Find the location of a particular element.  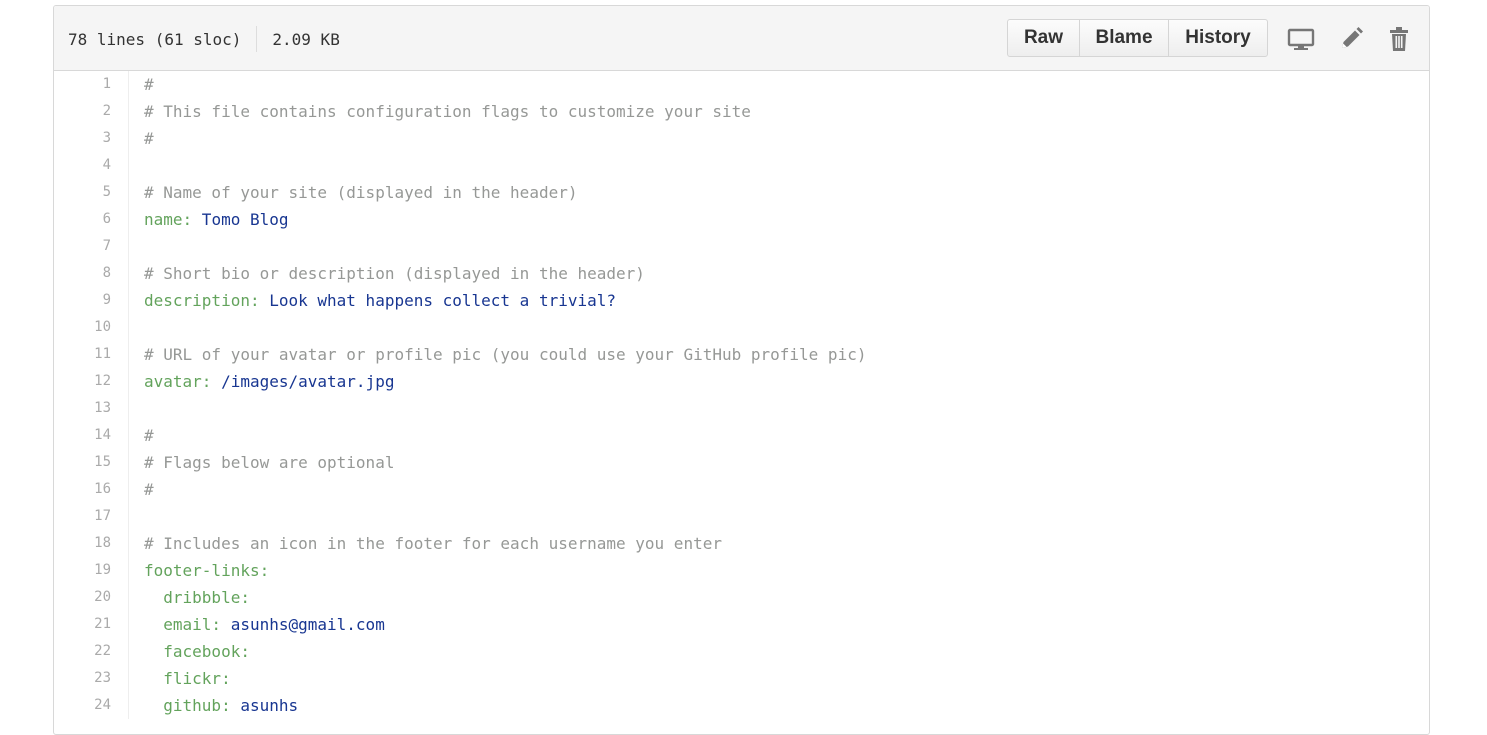

line-content: footer-links: is located at coordinates (199, 570).